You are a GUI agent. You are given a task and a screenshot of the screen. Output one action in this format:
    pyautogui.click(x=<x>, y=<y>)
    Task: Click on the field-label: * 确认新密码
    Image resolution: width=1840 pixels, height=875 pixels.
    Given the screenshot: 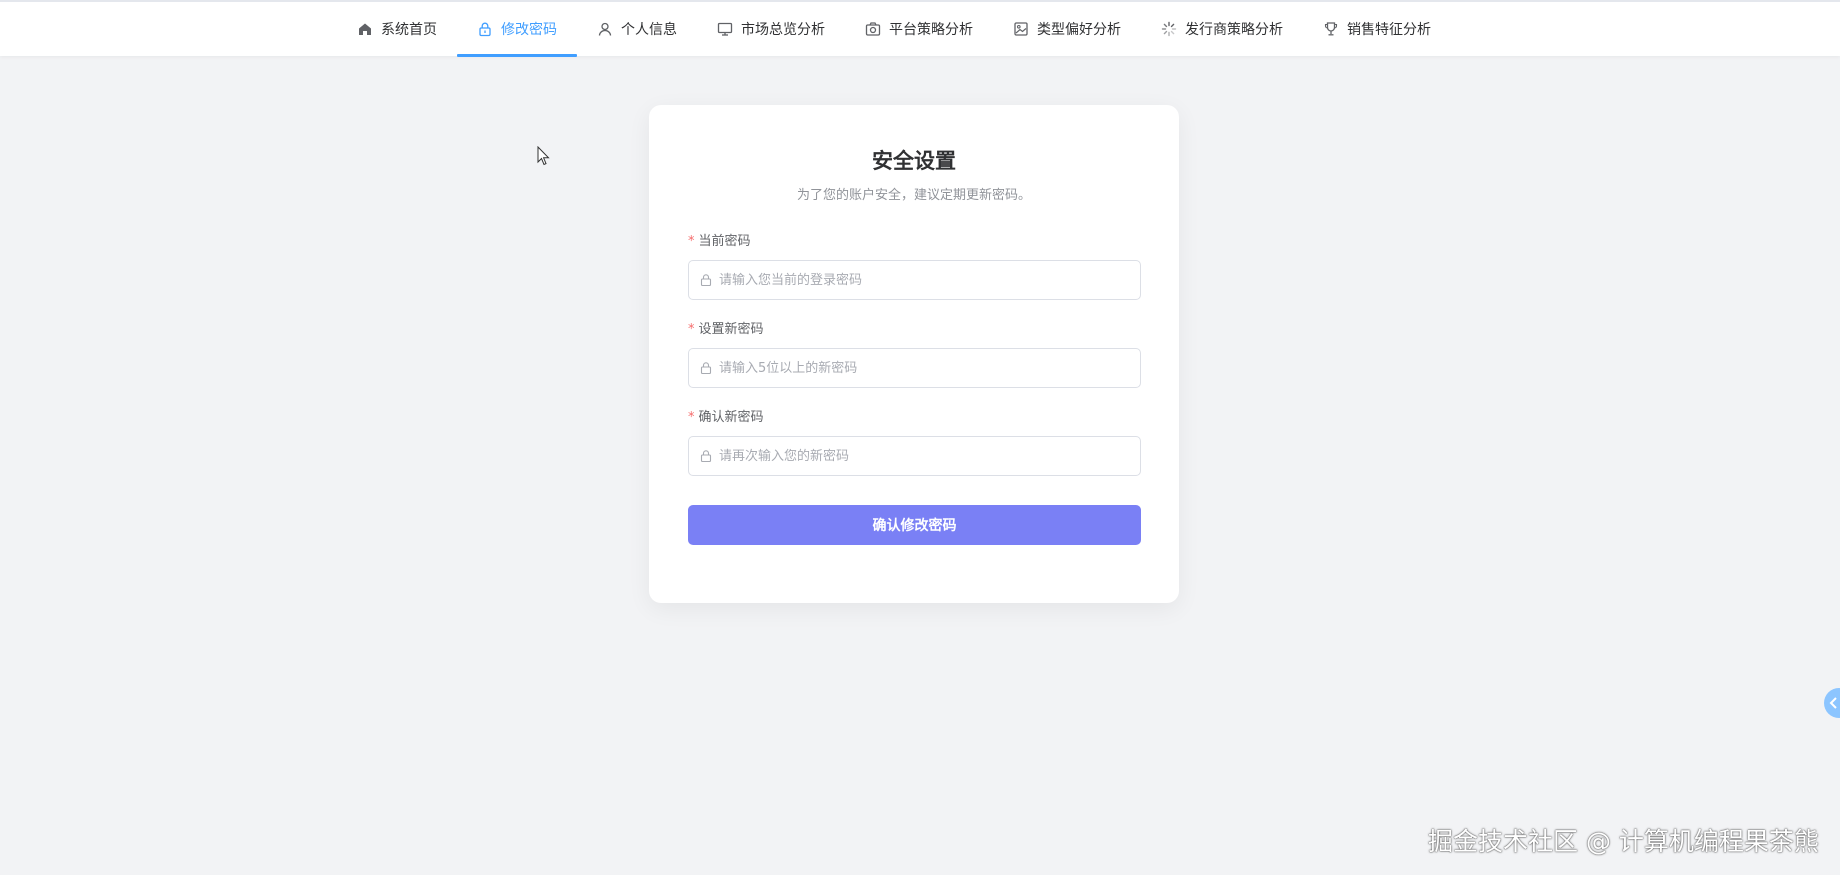 What is the action you would take?
    pyautogui.click(x=914, y=418)
    